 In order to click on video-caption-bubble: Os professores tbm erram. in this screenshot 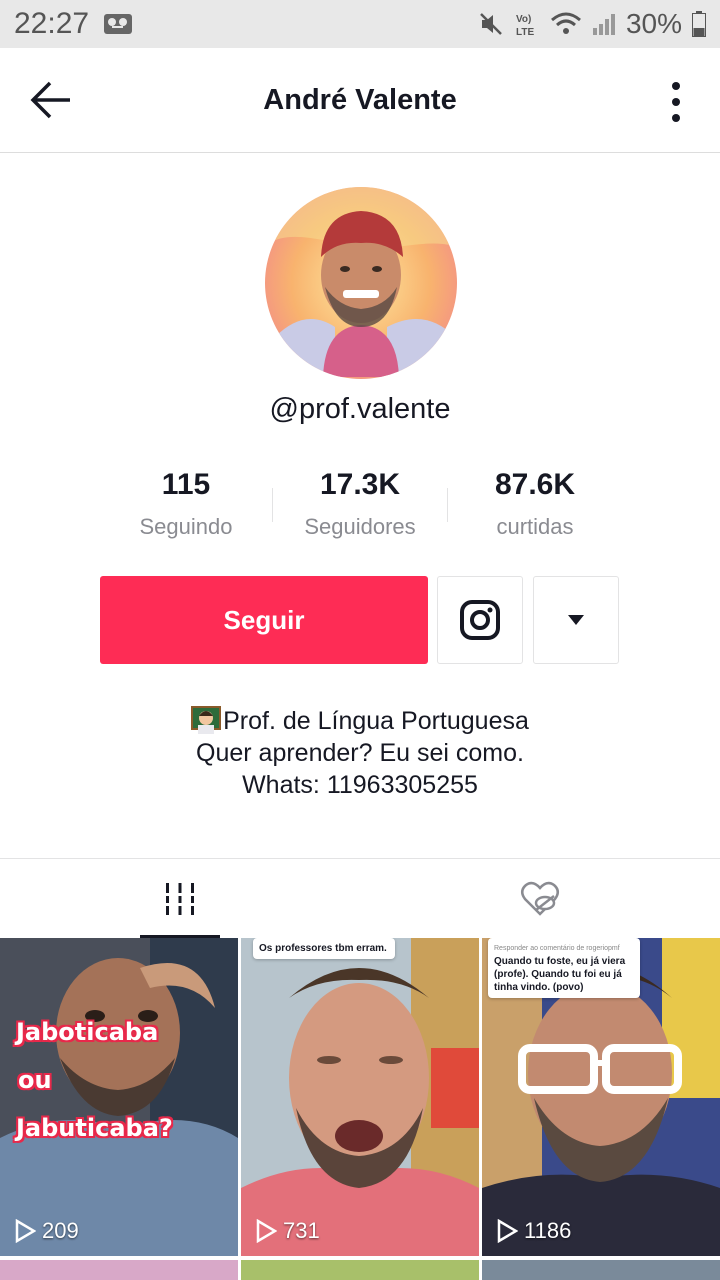, I will do `click(324, 948)`.